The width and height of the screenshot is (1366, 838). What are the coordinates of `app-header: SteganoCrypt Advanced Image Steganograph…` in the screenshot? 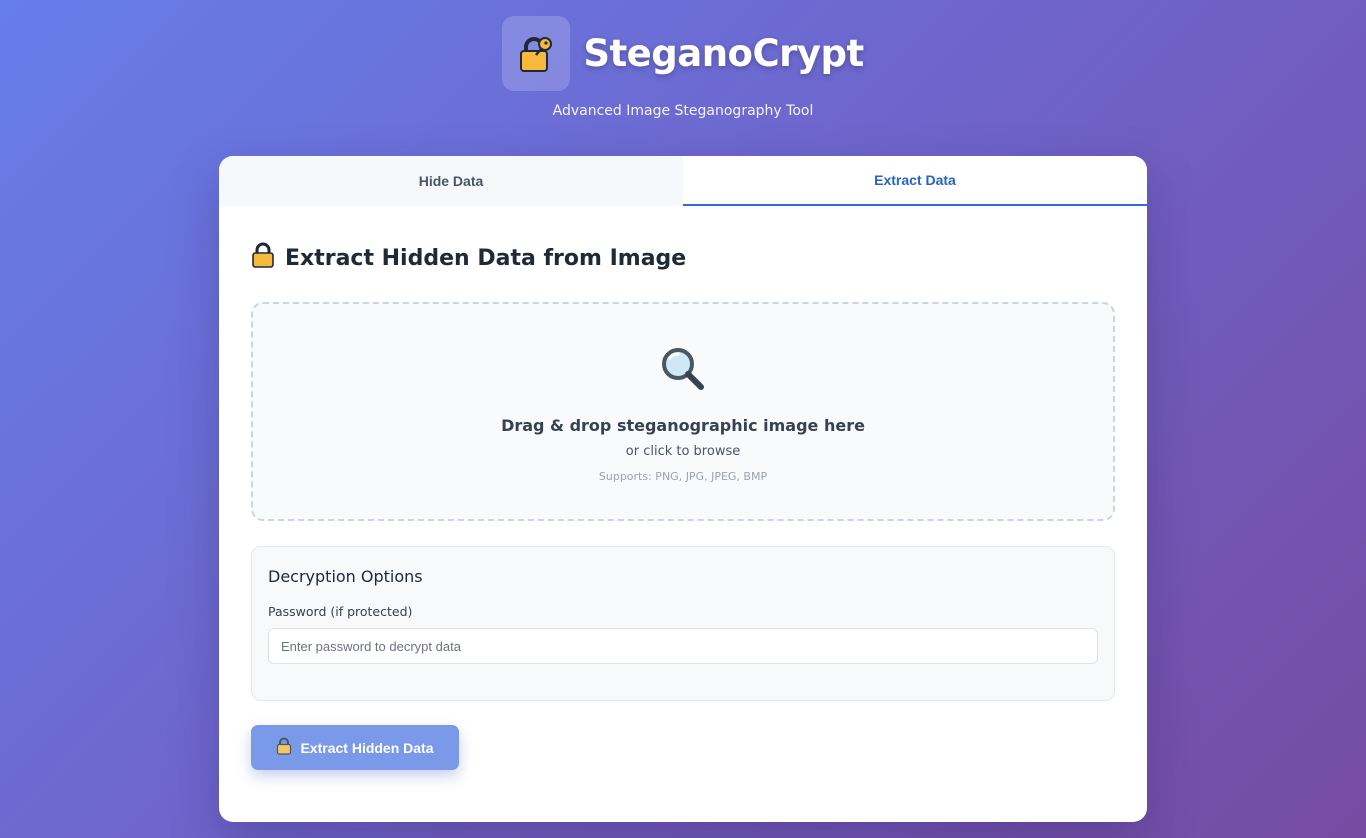 It's located at (683, 67).